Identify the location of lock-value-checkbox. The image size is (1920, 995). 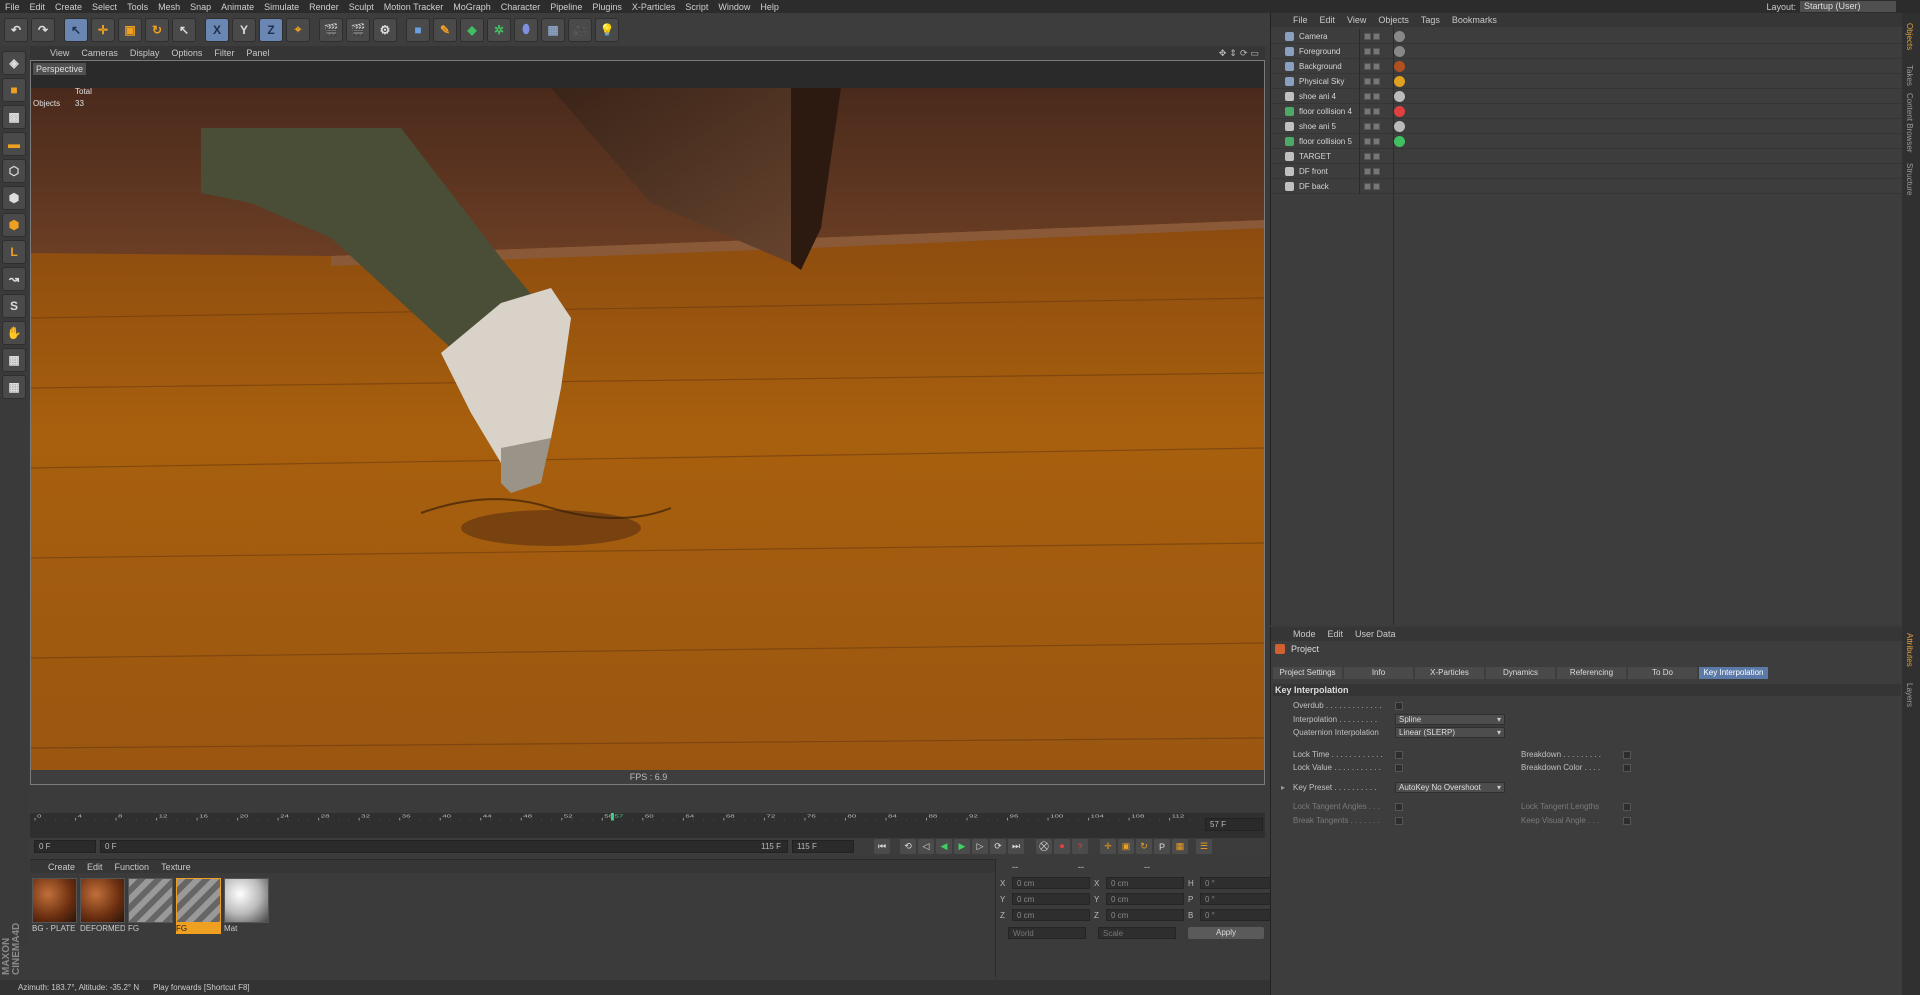
(1399, 767).